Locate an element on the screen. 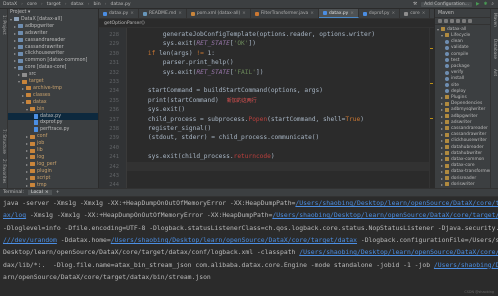 The height and width of the screenshot is (296, 498). tool-window-label: 1: Project is located at coordinates (4, 25).